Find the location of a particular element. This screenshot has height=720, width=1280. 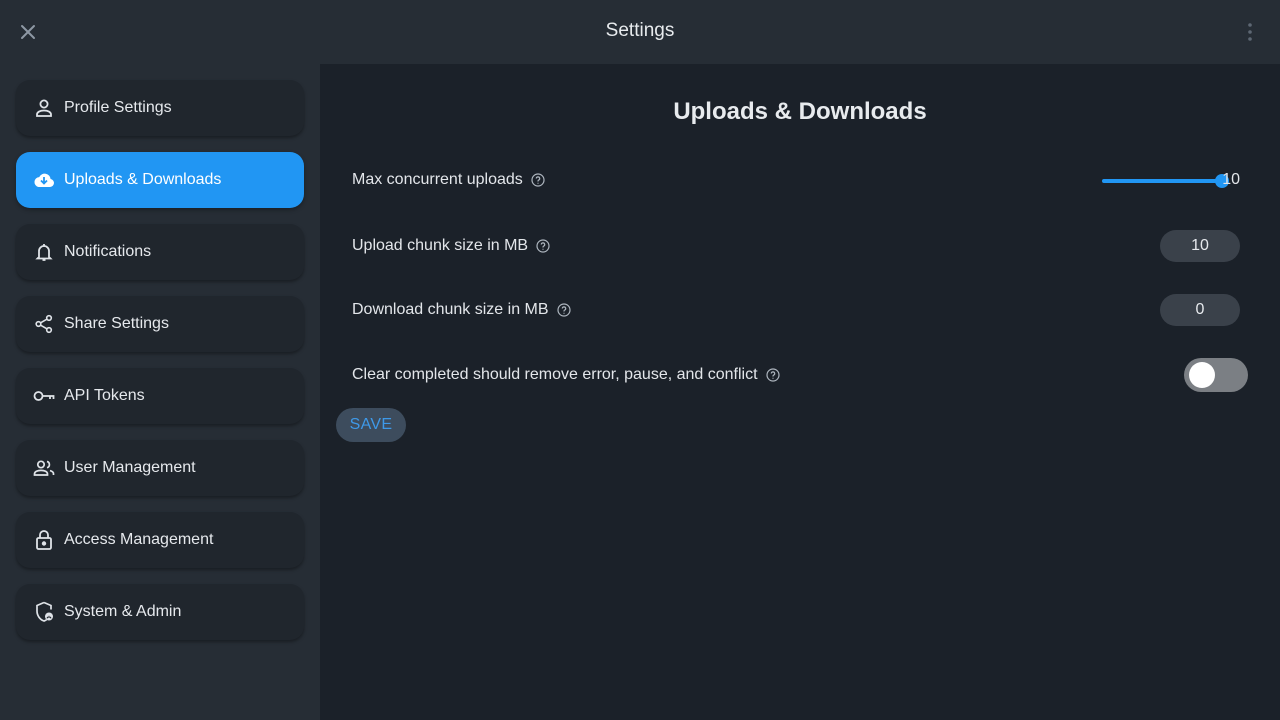

sidebar-item-access-management: Access Management is located at coordinates (160, 540).